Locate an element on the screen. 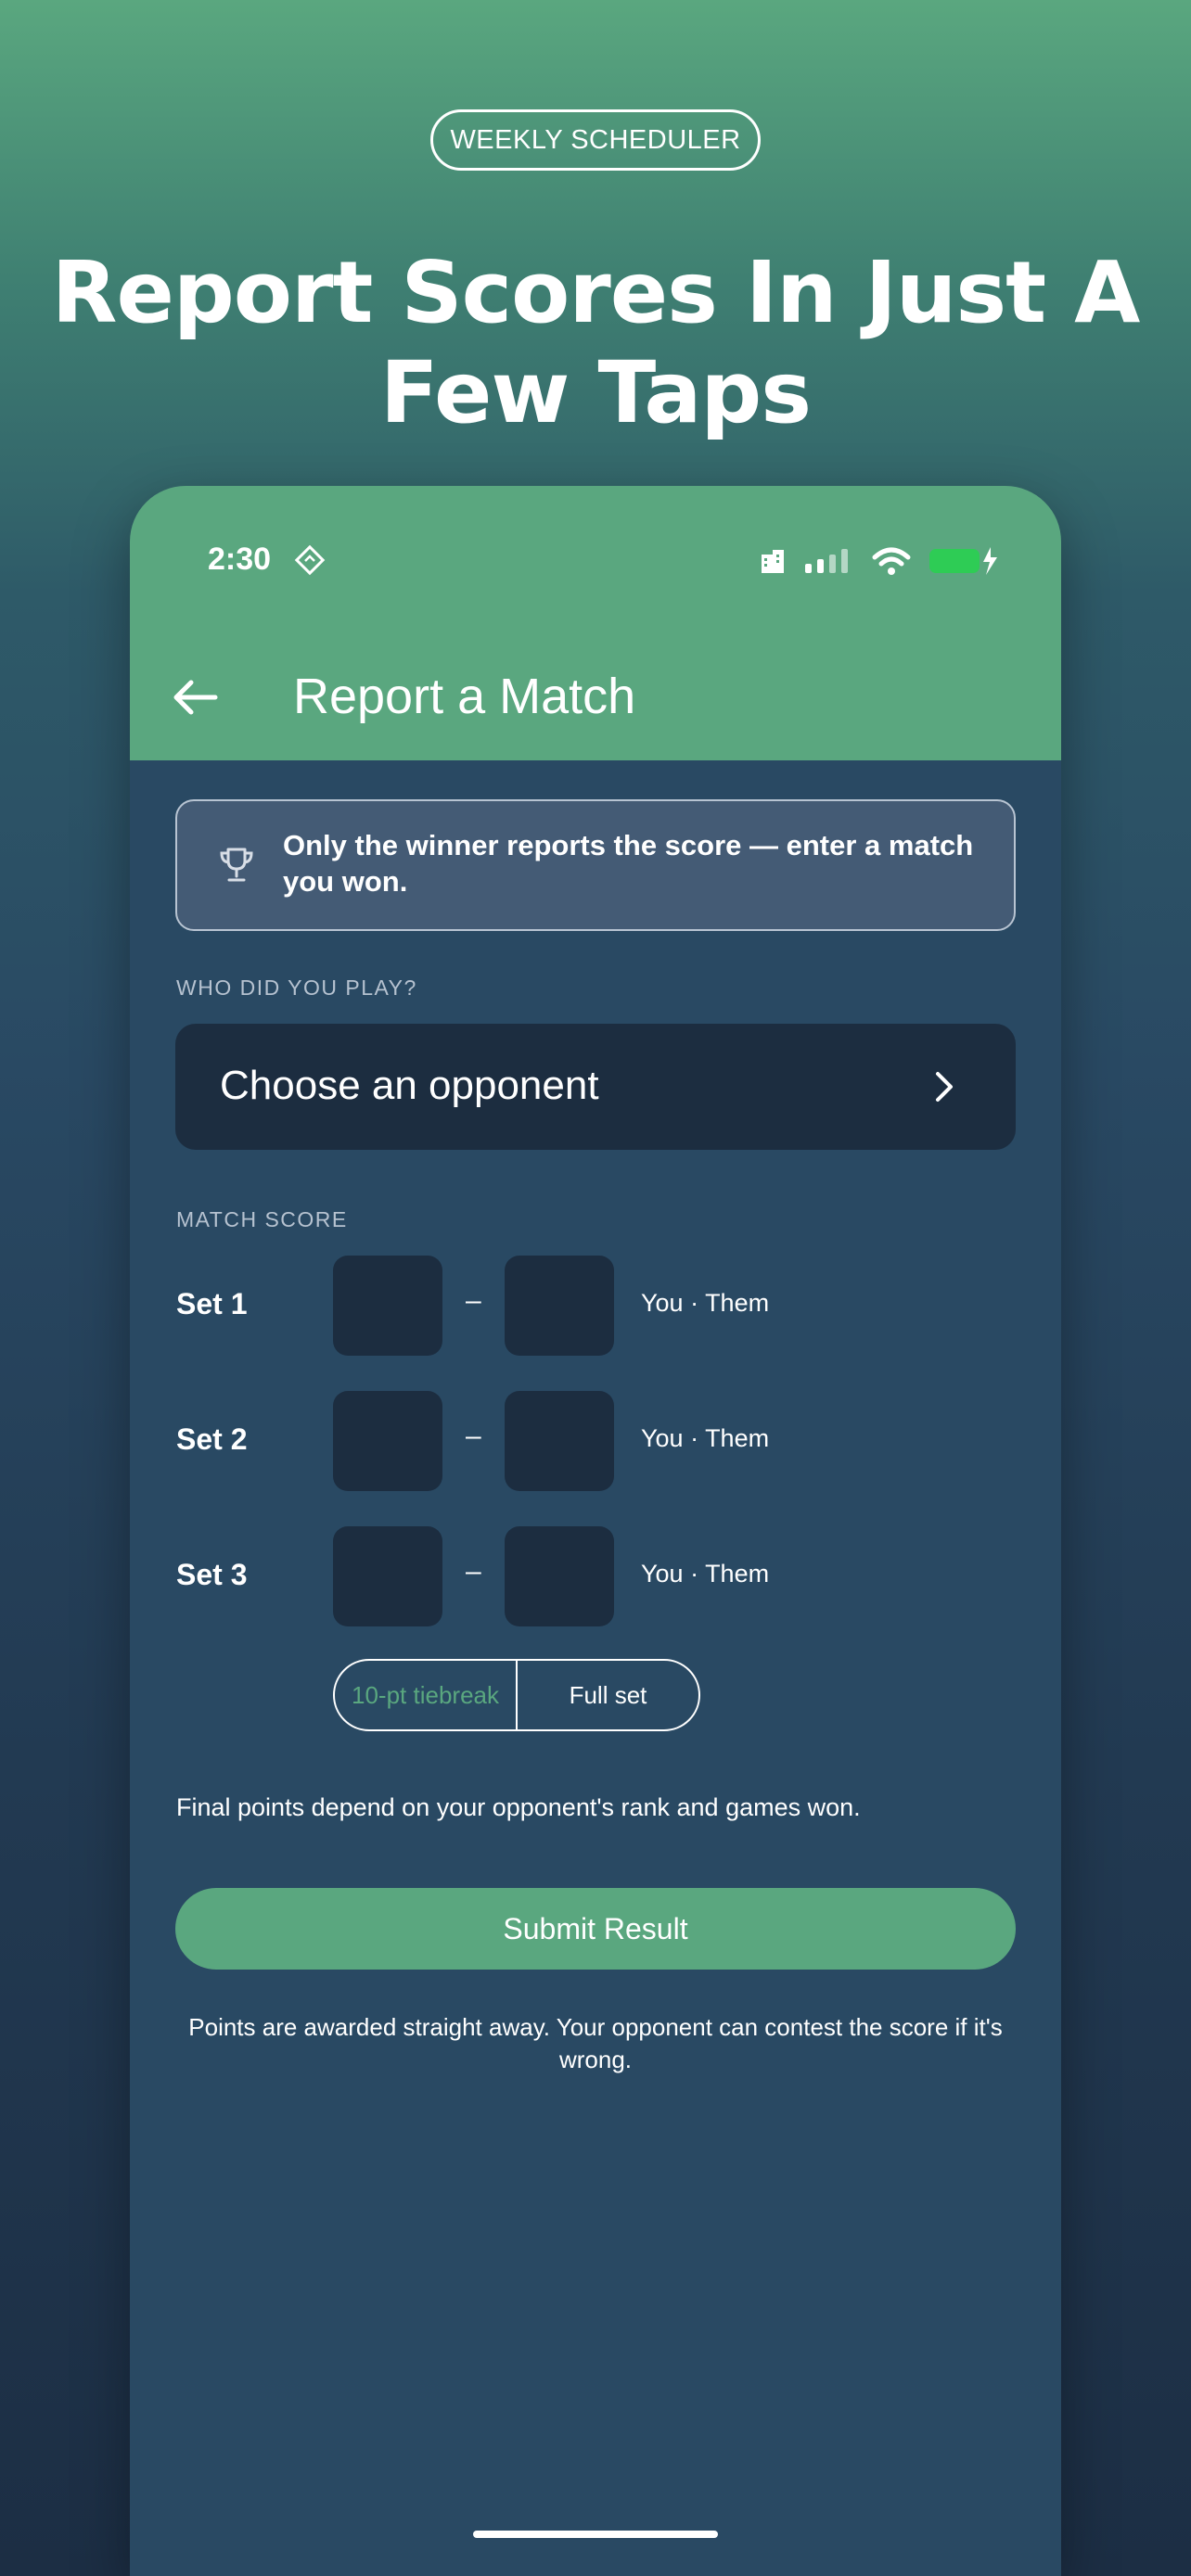  submit-result-button: Submit Result is located at coordinates (595, 1929).